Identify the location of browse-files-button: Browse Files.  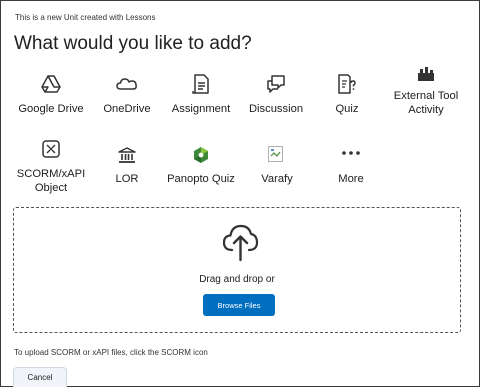
(239, 305).